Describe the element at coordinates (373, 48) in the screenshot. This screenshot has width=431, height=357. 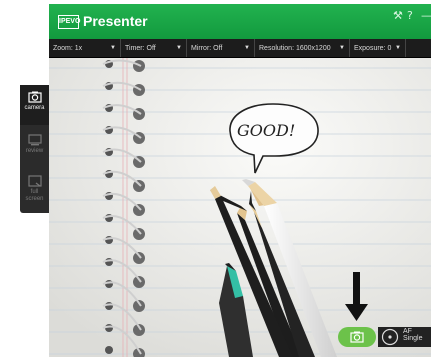
I see `exposure-label: Exposure: 0` at that location.